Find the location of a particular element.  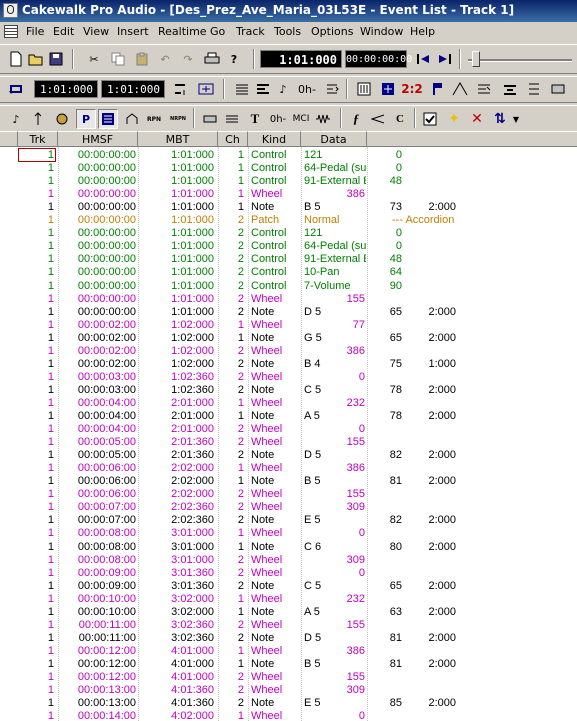

cell-hmsf: 00:00:08:00 is located at coordinates (99, 547).